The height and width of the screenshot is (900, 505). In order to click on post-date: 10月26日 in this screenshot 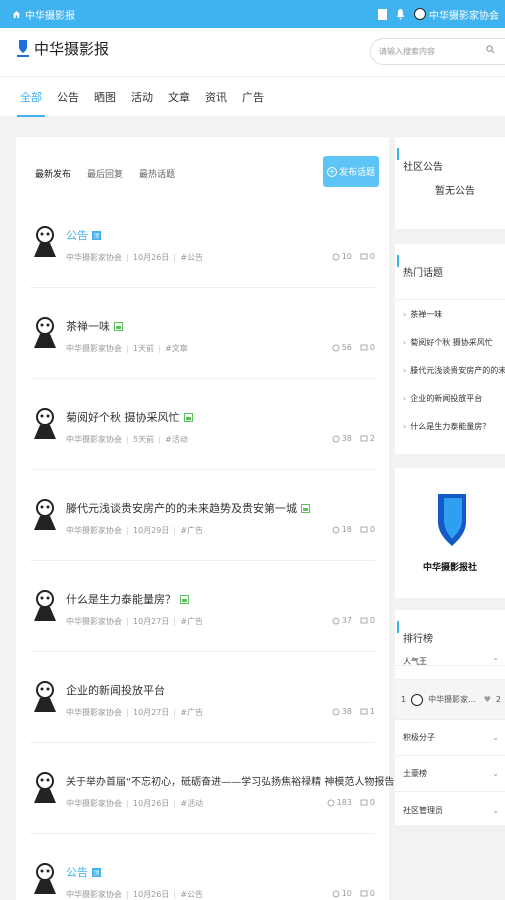, I will do `click(151, 894)`.